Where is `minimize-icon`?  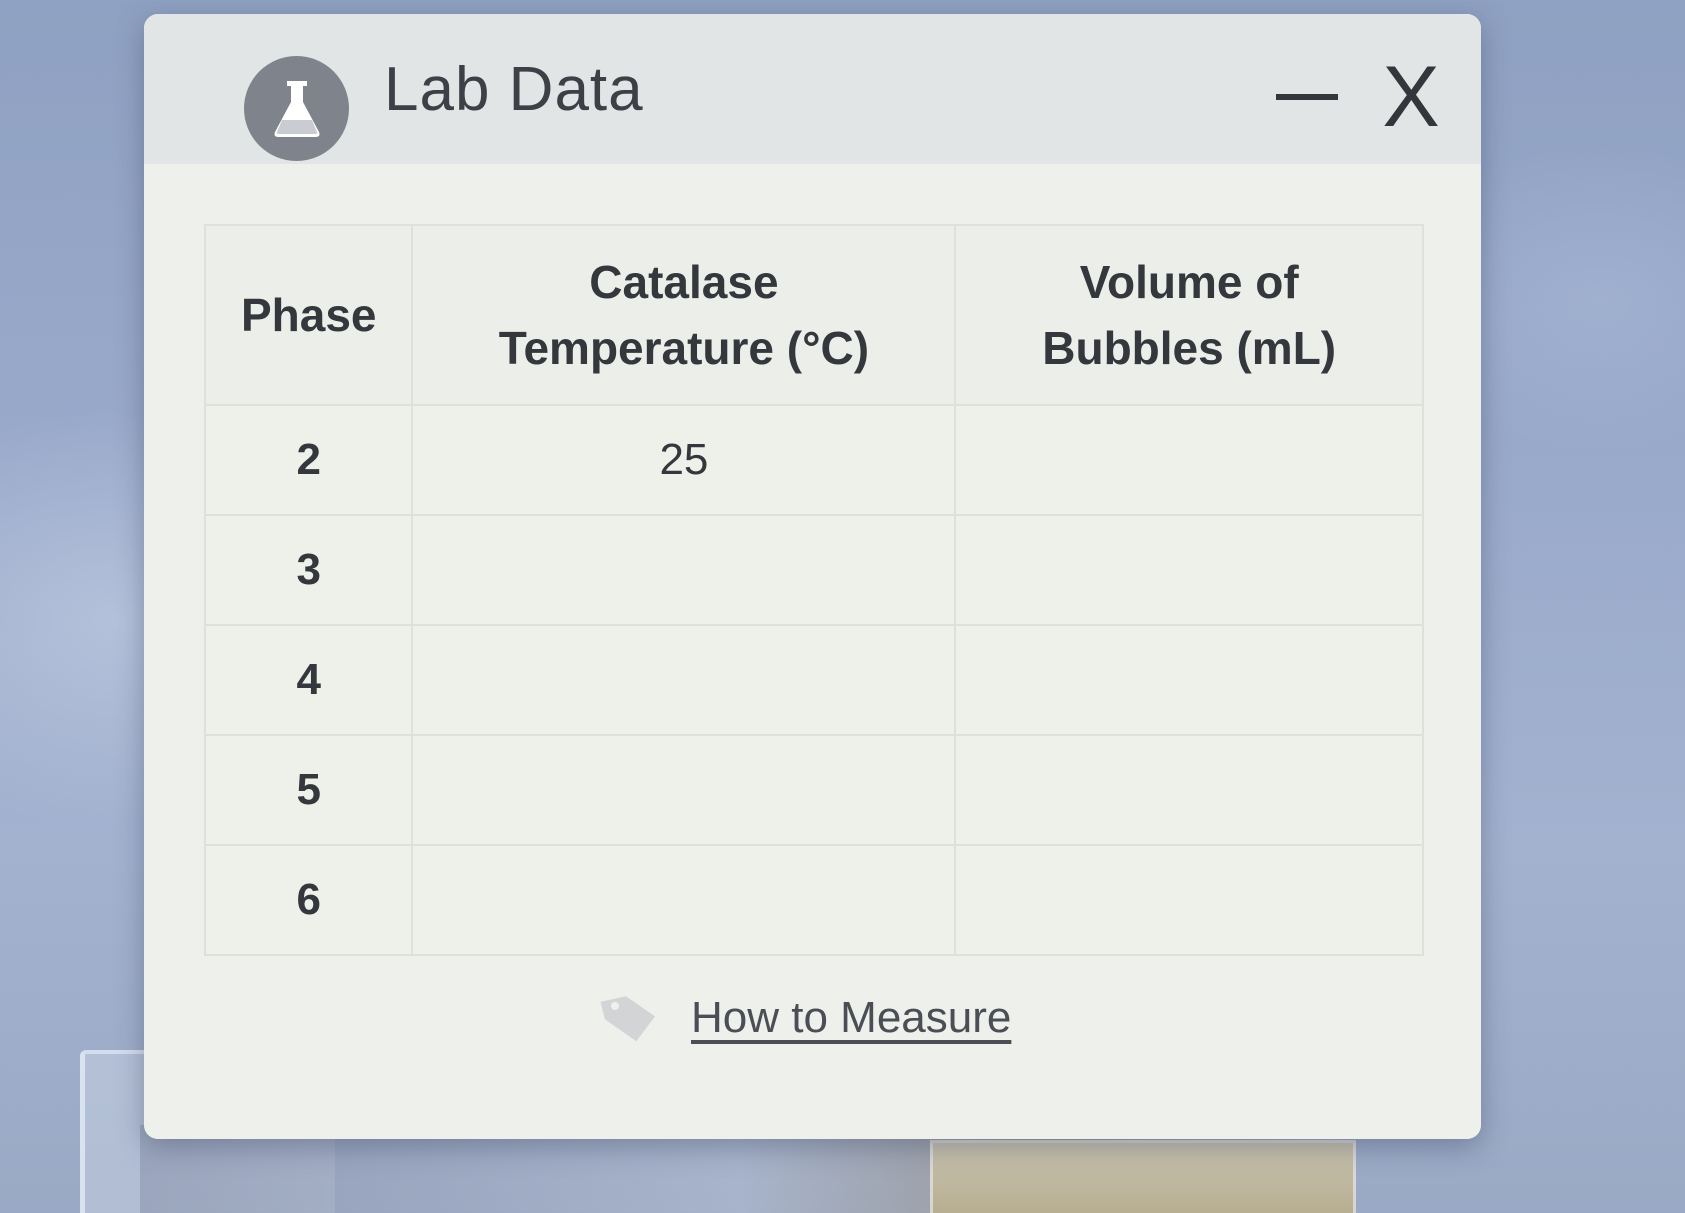
minimize-icon is located at coordinates (1307, 97).